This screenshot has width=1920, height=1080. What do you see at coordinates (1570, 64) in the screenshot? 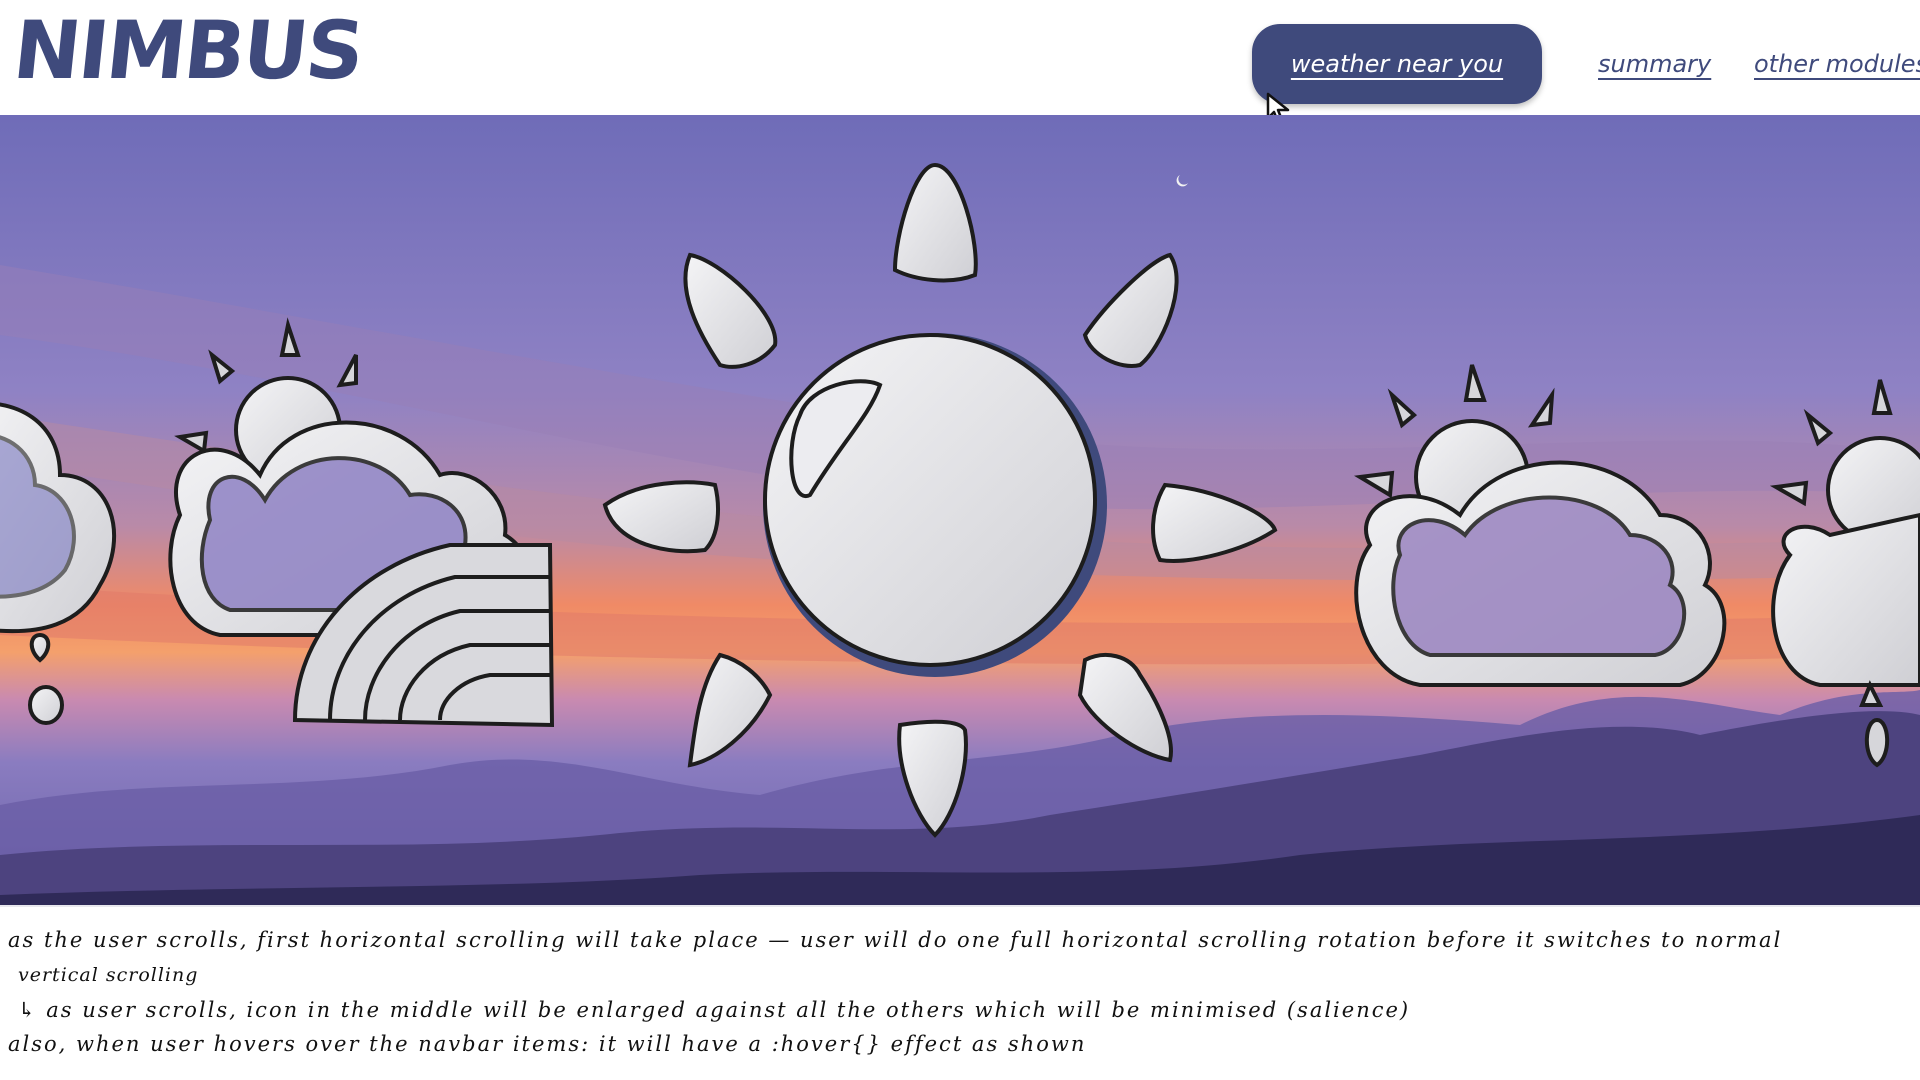
I see `navbar: weather near you summary other modules` at bounding box center [1570, 64].